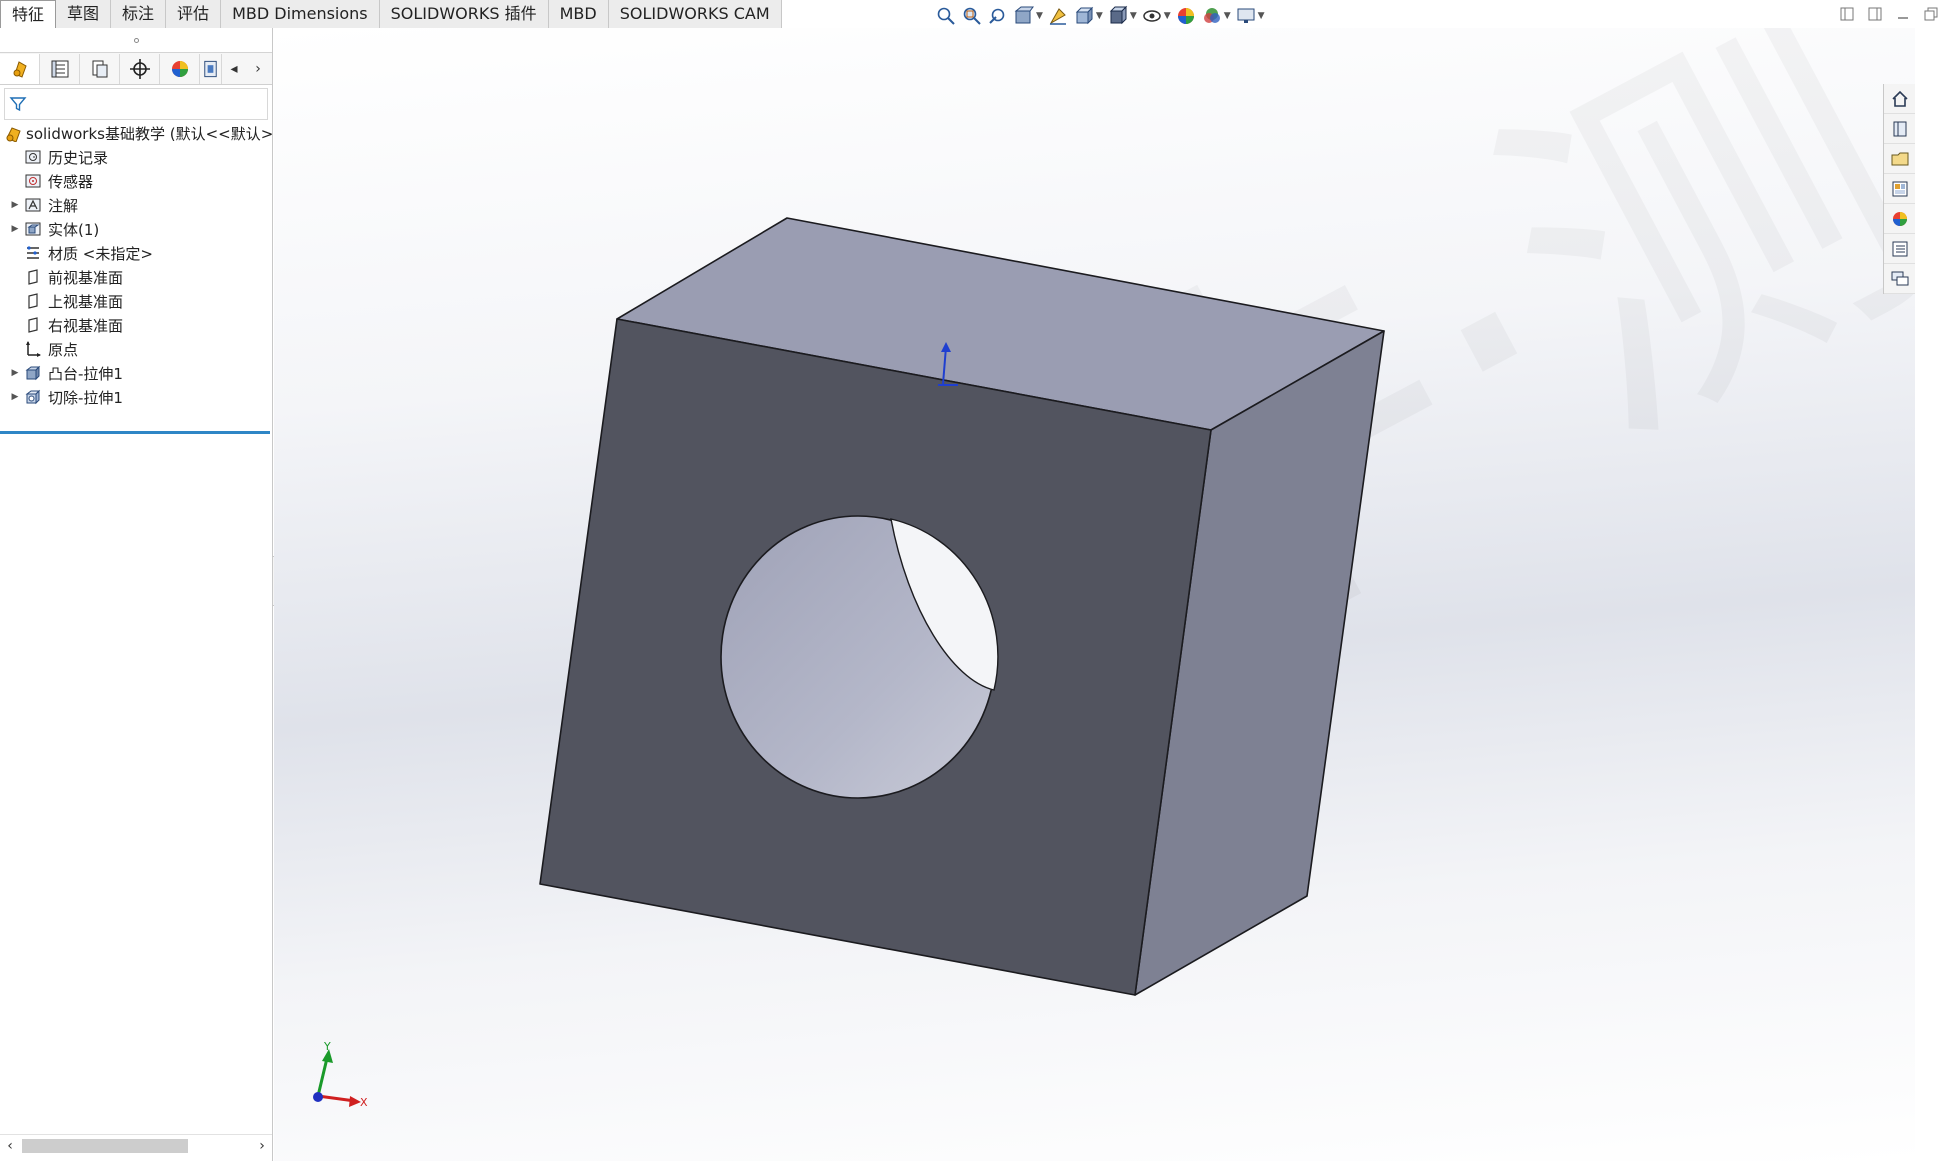  What do you see at coordinates (998, 16) in the screenshot?
I see `previous-view-icon` at bounding box center [998, 16].